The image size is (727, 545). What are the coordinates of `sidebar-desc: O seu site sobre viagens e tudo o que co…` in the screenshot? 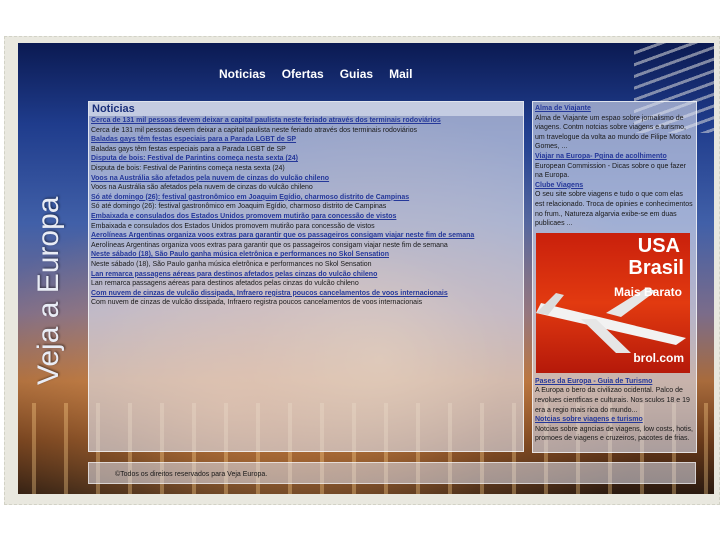 It's located at (614, 209).